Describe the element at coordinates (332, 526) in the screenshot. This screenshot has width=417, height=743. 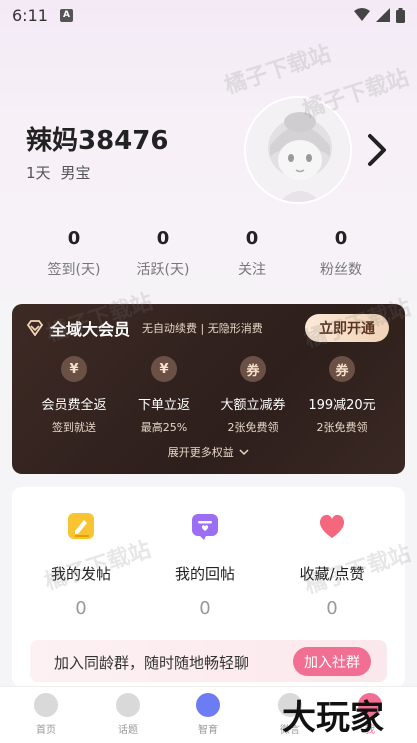
I see `heart-icon` at that location.